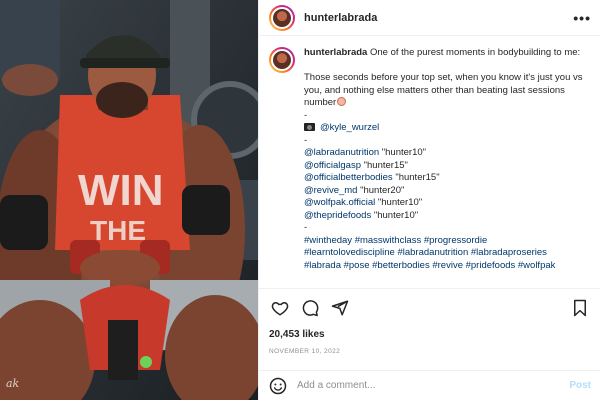  What do you see at coordinates (337, 215) in the screenshot?
I see `mention-link: @thepridefoods` at bounding box center [337, 215].